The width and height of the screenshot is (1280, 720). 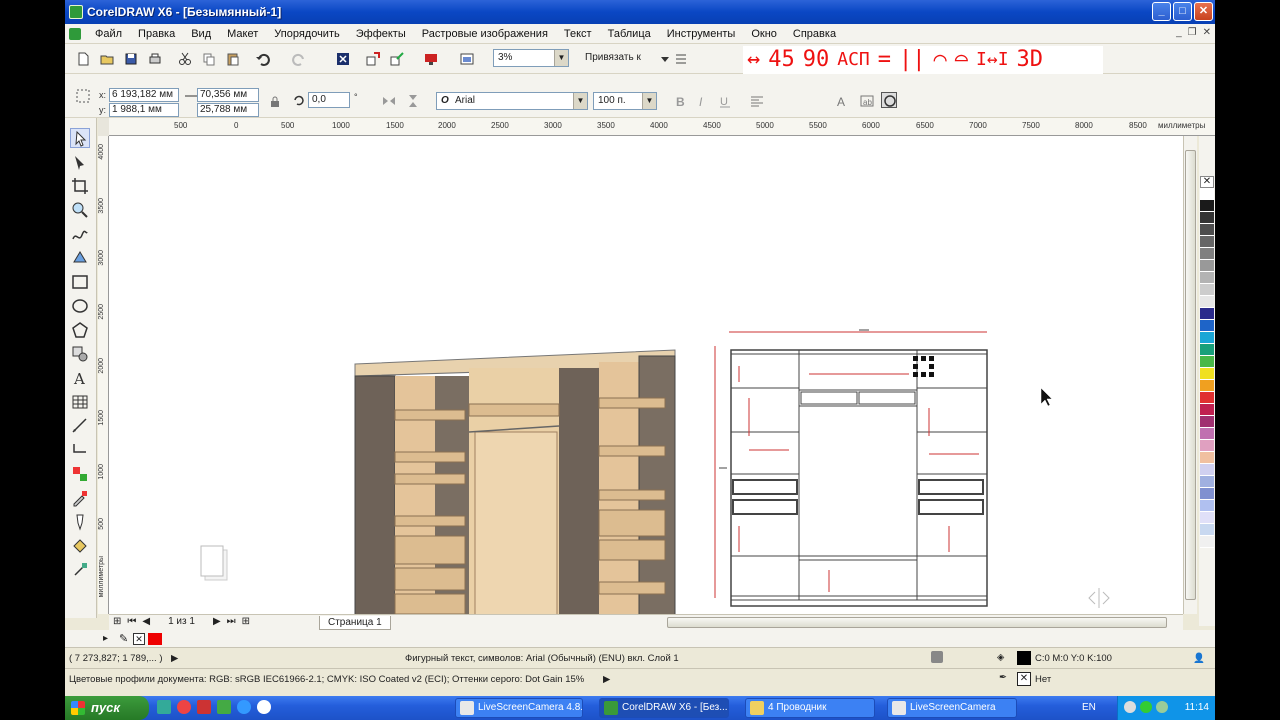 What do you see at coordinates (80, 210) in the screenshot?
I see `zoom-tool-icon` at bounding box center [80, 210].